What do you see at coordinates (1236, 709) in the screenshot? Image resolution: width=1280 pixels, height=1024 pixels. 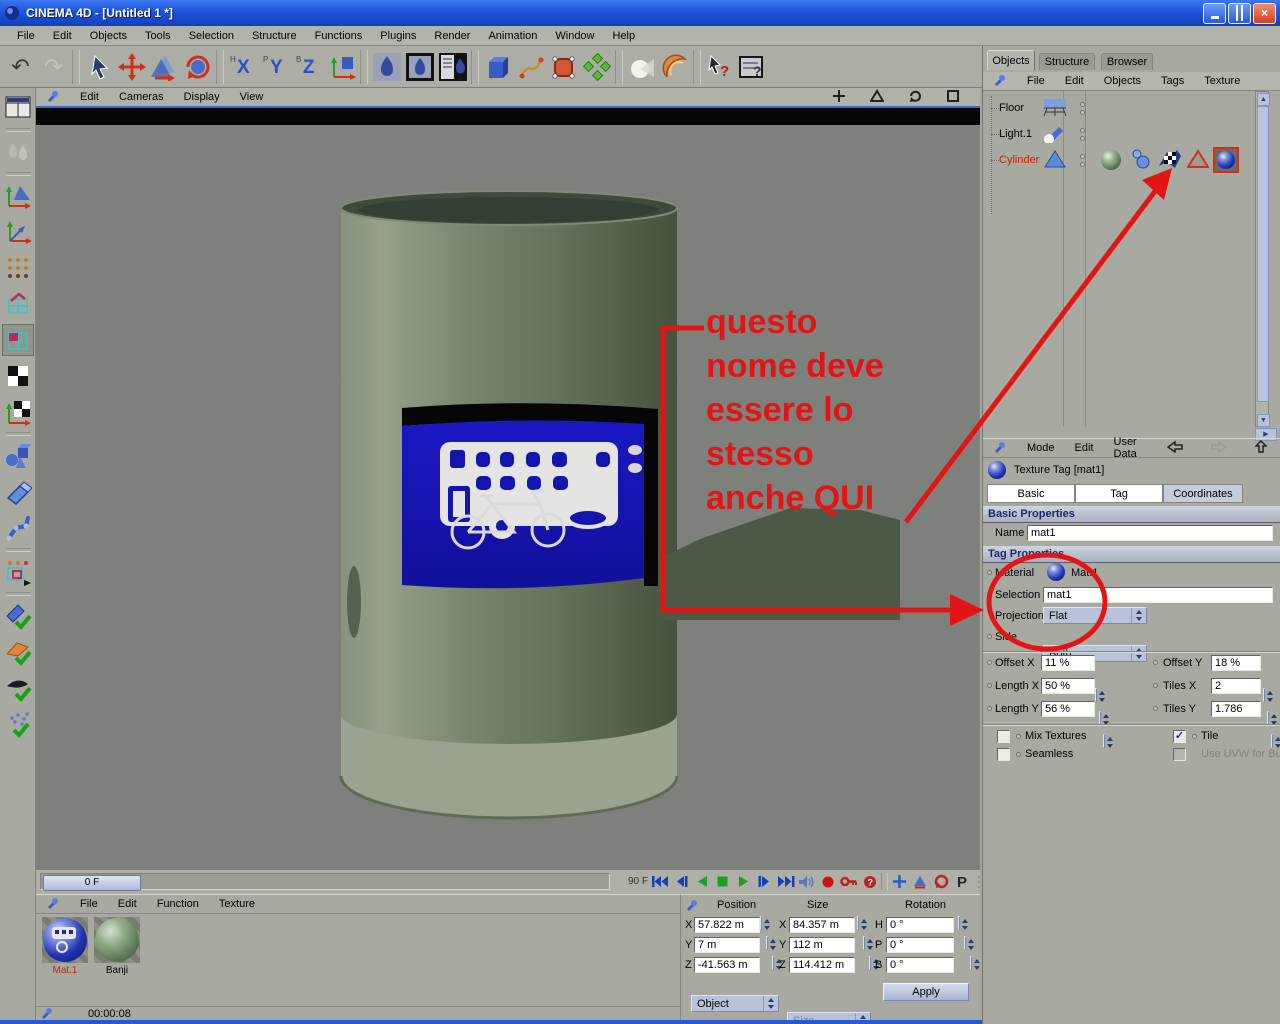 I see `tiles-y-field: 1.786` at bounding box center [1236, 709].